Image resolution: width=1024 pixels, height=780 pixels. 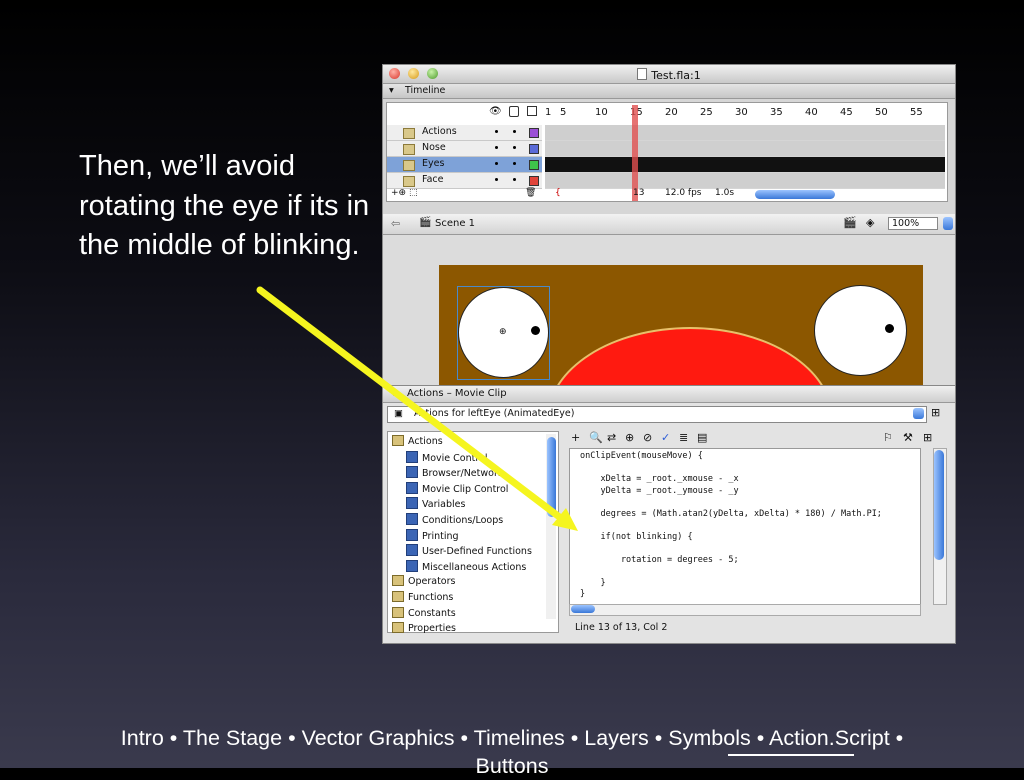 I want to click on toolbox-category: Constants, so click(x=424, y=613).